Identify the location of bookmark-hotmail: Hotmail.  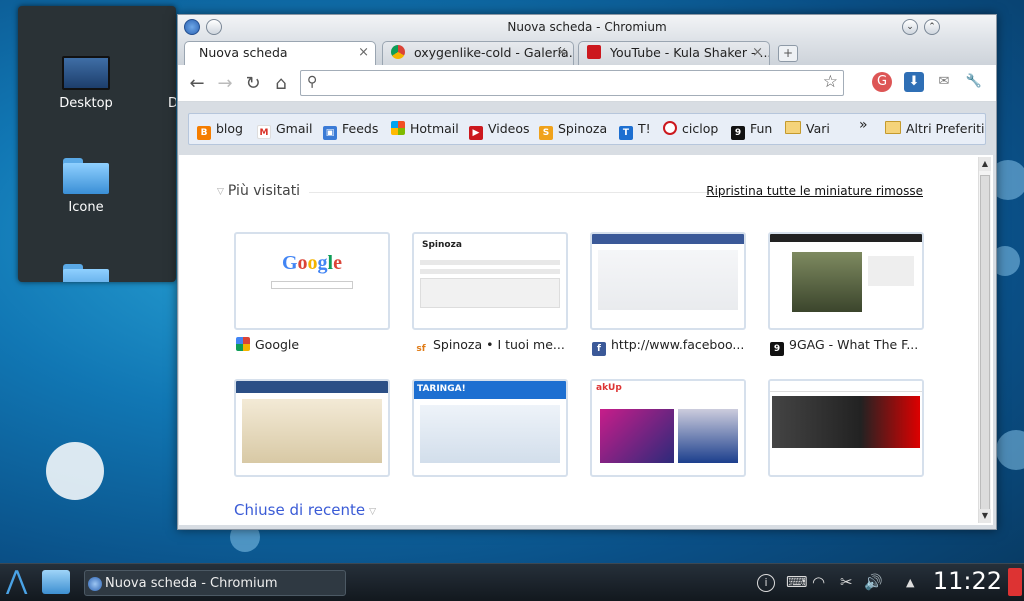
(425, 128).